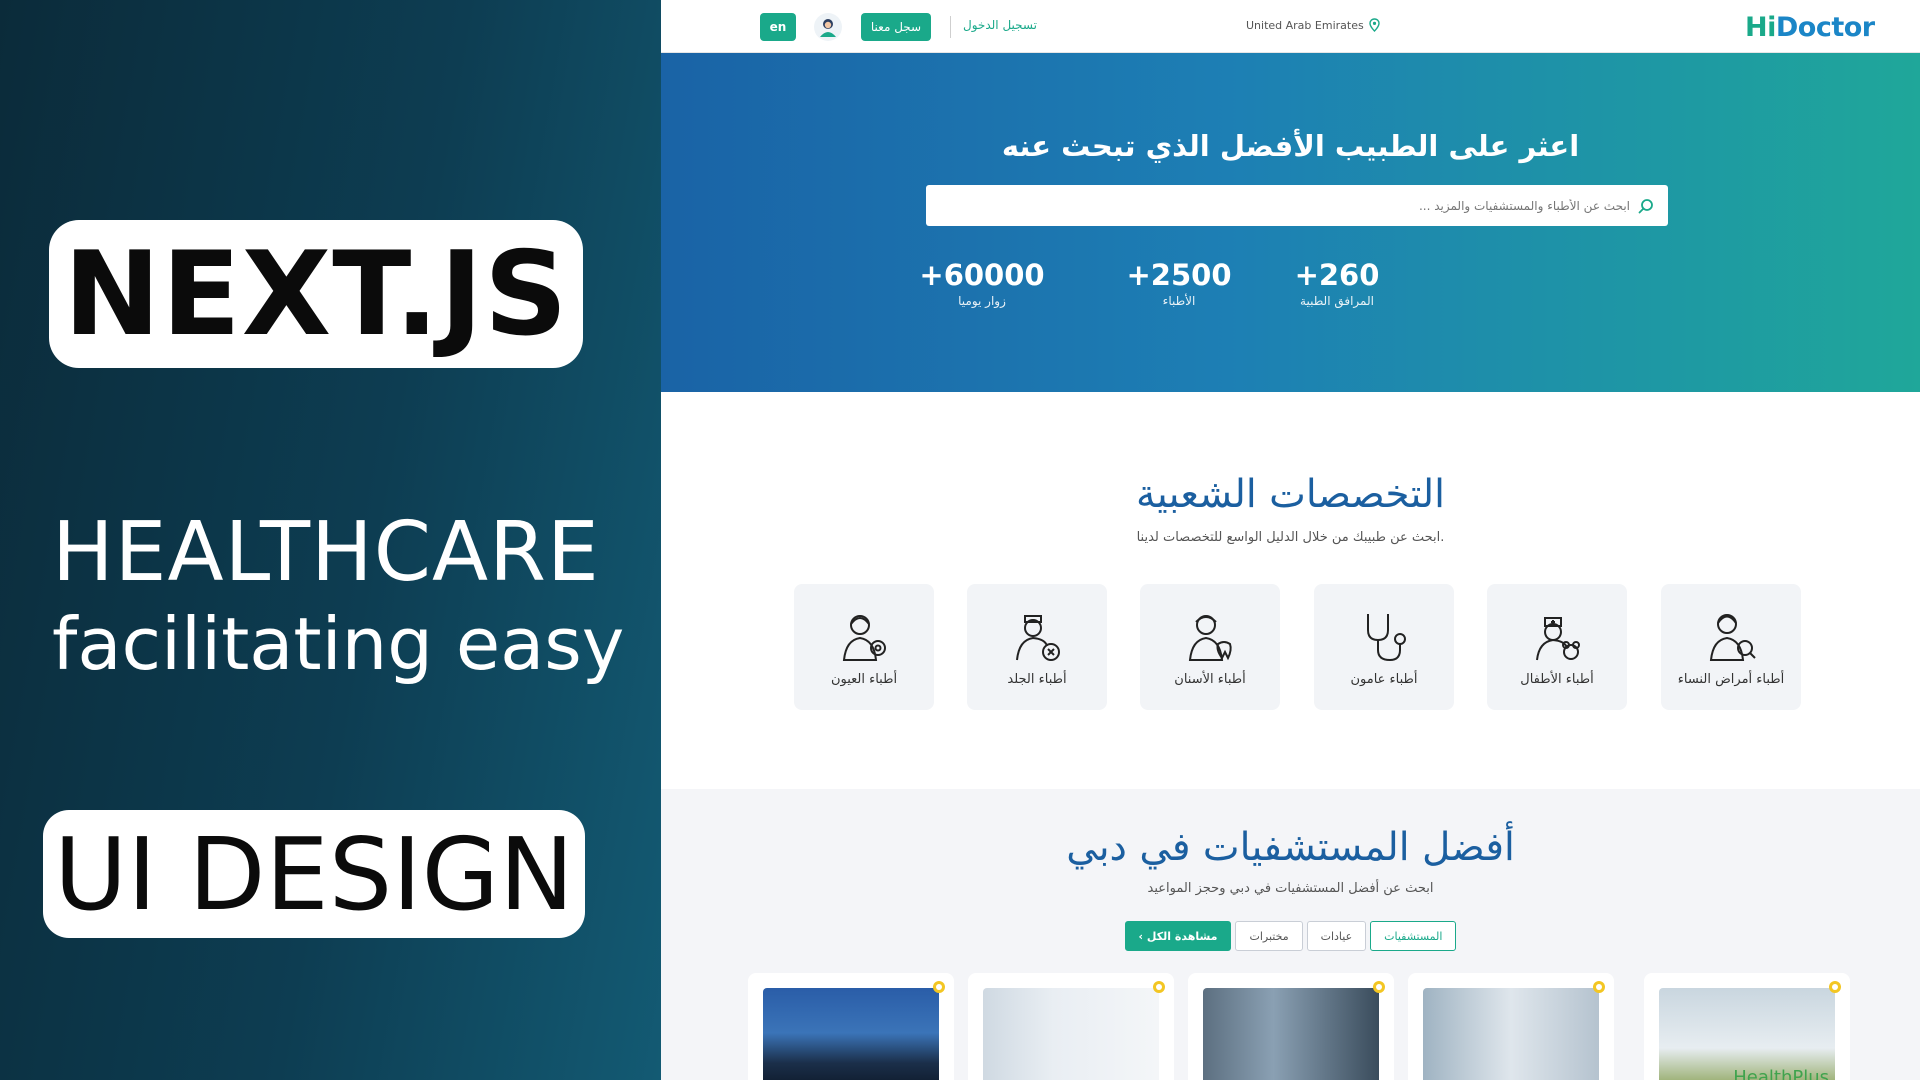 The image size is (1920, 1080). I want to click on nextjs-badge-text: NEXT.JS, so click(316, 294).